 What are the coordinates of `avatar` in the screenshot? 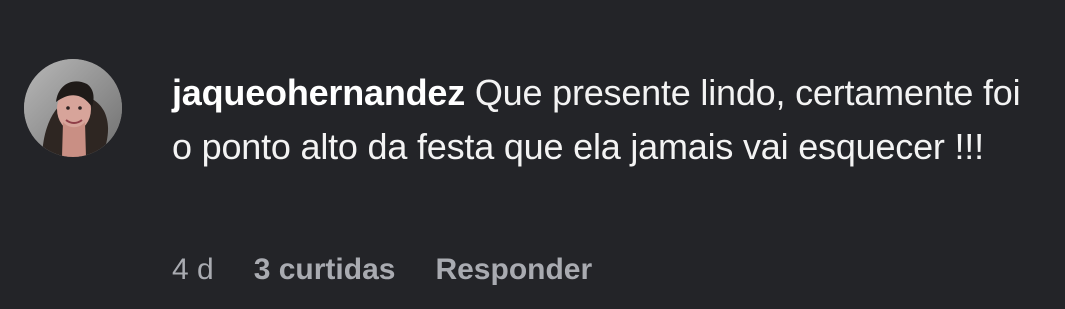 It's located at (73, 108).